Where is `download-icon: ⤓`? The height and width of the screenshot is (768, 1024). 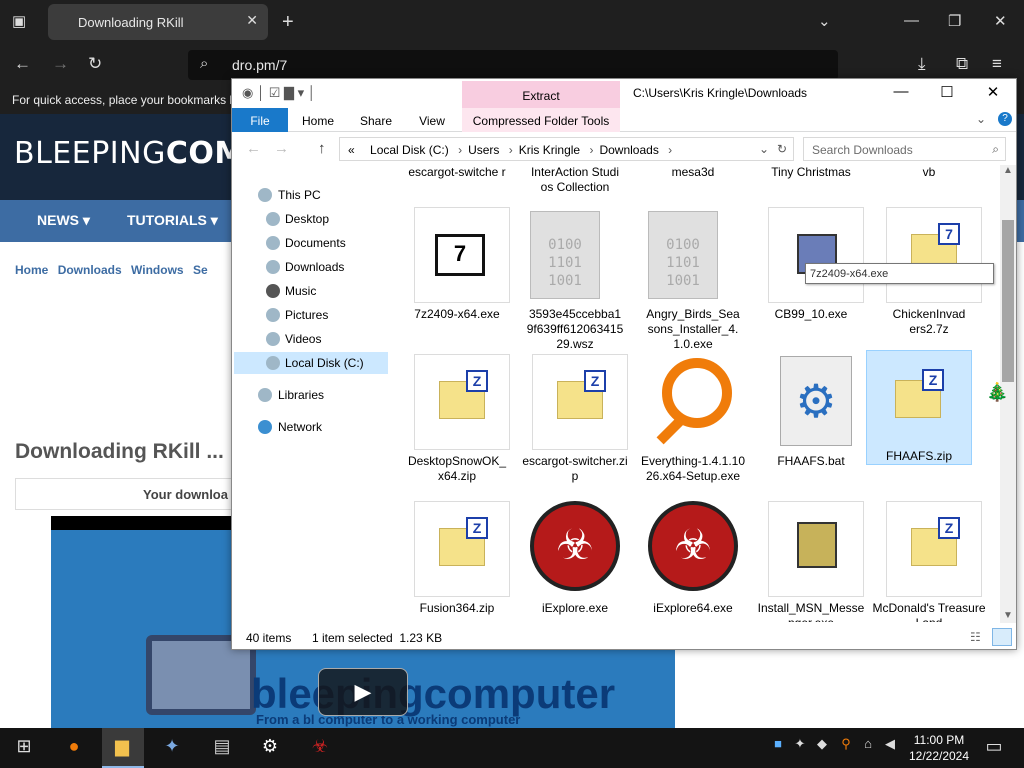 download-icon: ⤓ is located at coordinates (922, 64).